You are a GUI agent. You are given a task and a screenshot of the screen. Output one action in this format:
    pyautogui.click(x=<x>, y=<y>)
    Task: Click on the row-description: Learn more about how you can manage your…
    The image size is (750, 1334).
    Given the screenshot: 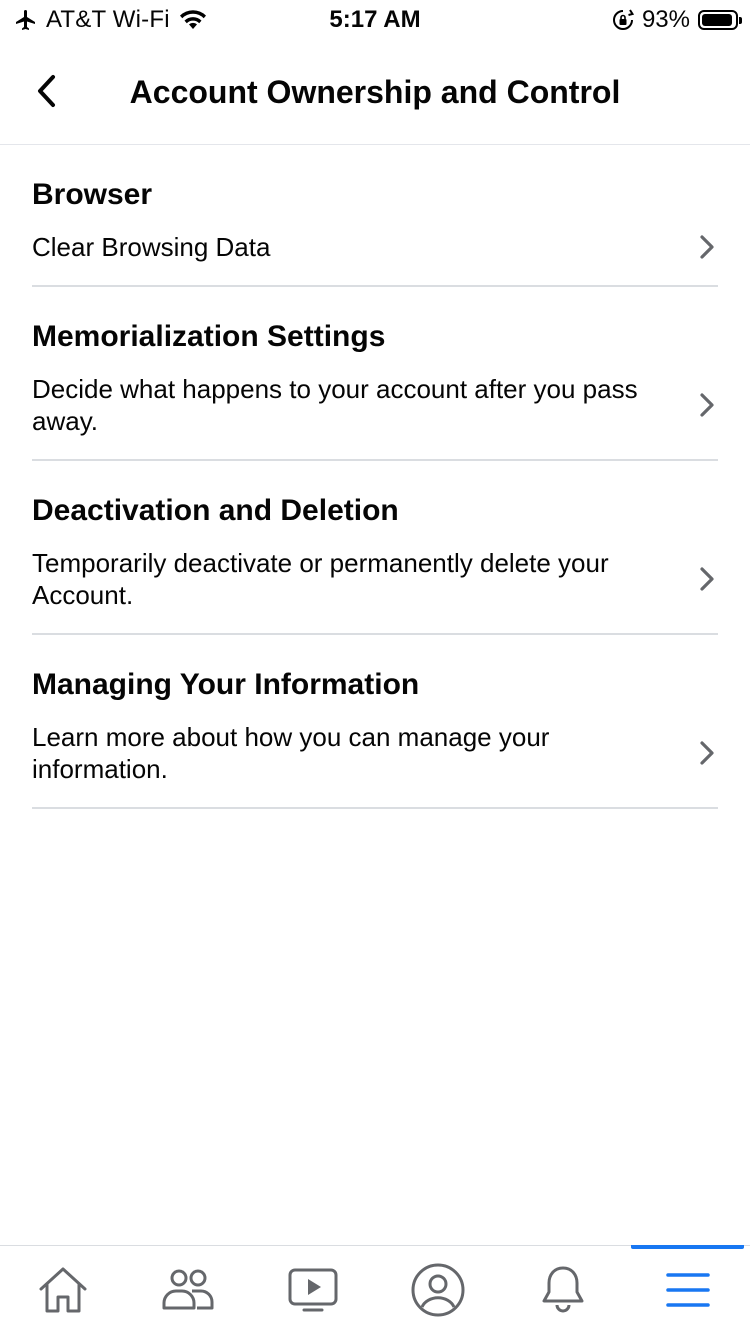 What is the action you would take?
    pyautogui.click(x=291, y=753)
    